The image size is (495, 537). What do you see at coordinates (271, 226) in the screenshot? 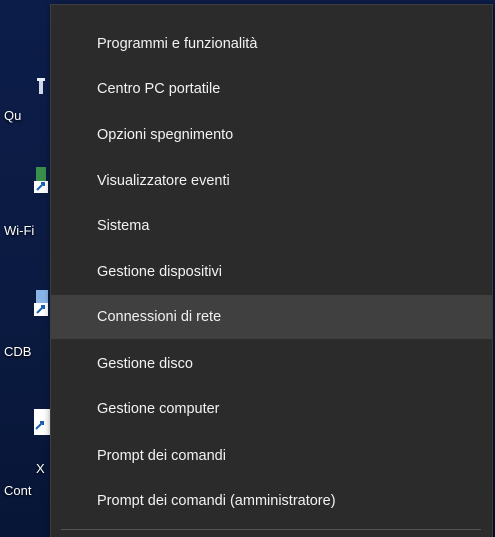
I see `menu-item-system: Sistema` at bounding box center [271, 226].